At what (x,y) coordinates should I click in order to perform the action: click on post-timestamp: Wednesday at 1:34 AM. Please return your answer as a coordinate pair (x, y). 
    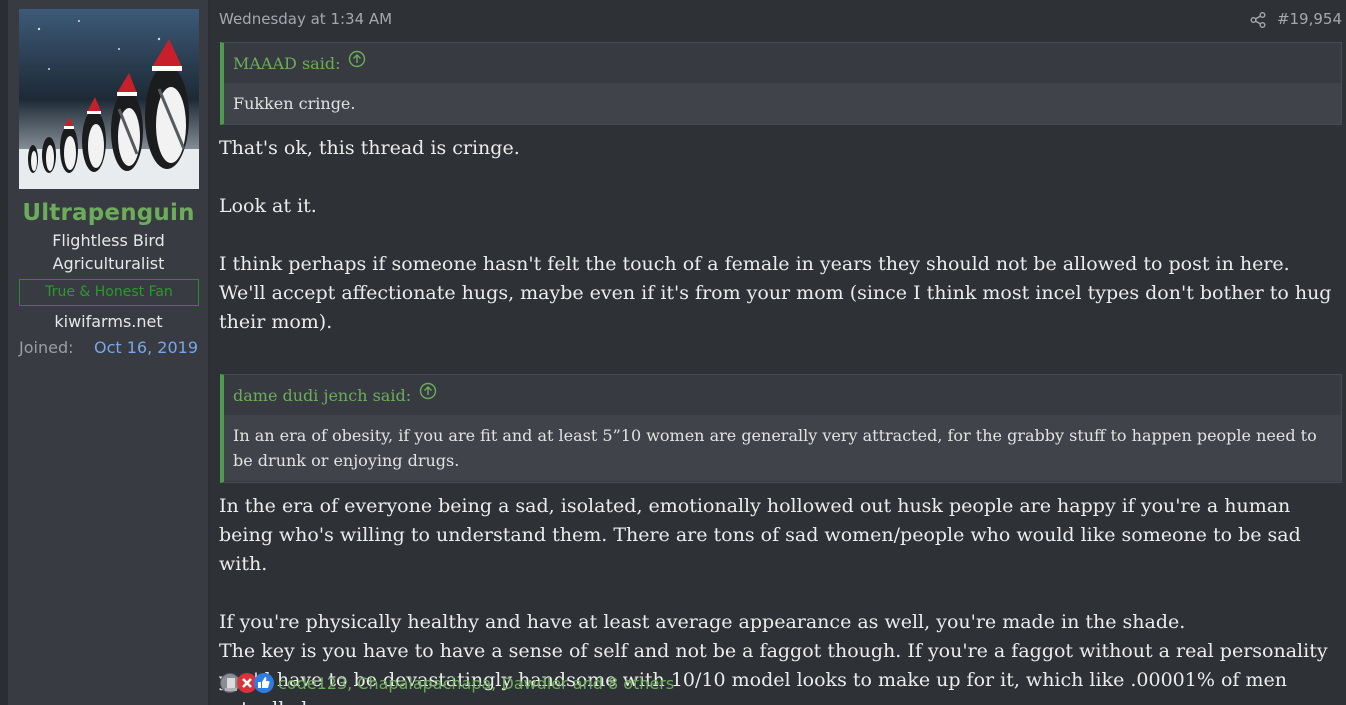
    Looking at the image, I should click on (305, 19).